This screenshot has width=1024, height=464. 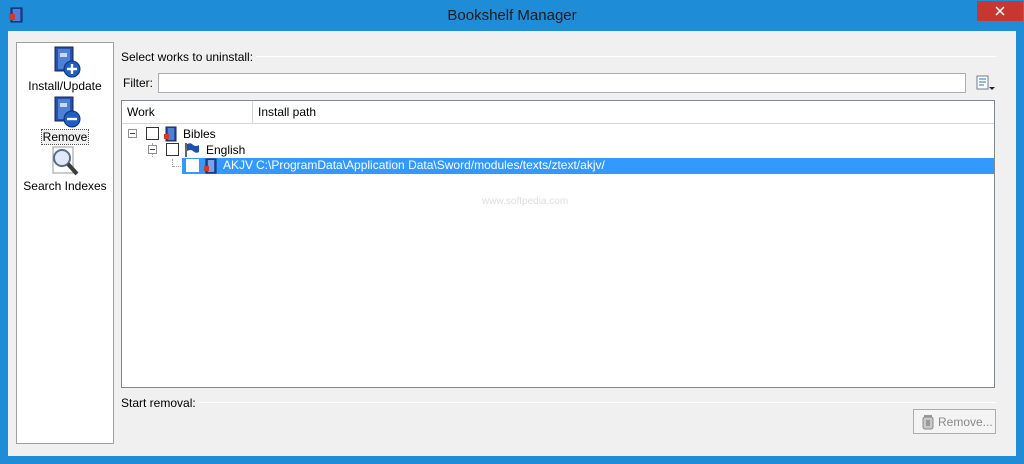 What do you see at coordinates (67, 112) in the screenshot?
I see `book-remove-icon` at bounding box center [67, 112].